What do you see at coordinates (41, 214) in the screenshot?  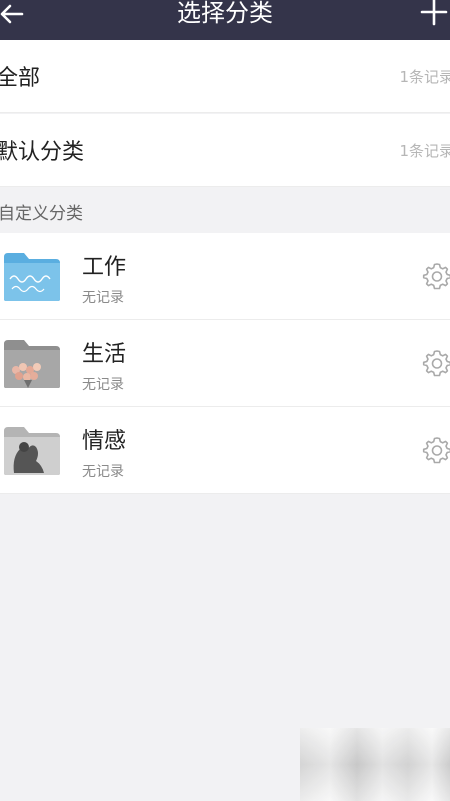 I see `section-title: 自定义分类` at bounding box center [41, 214].